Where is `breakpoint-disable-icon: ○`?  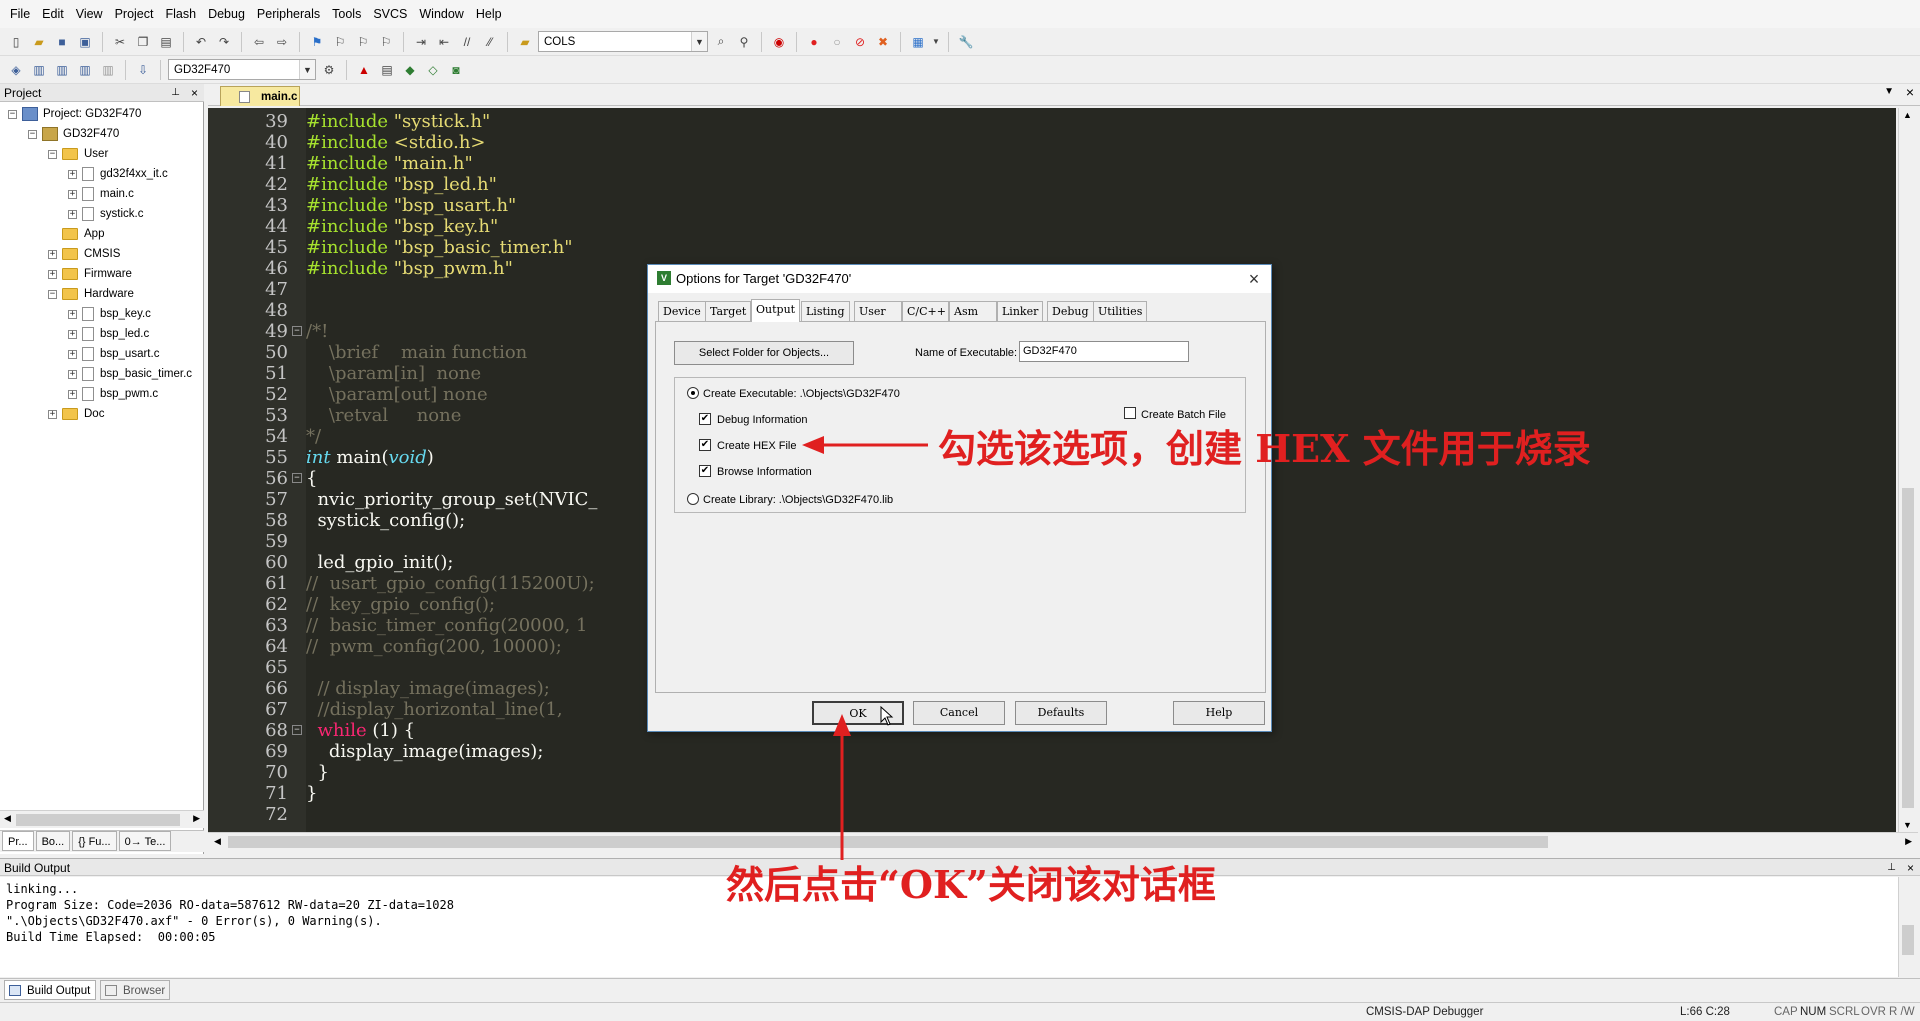 breakpoint-disable-icon: ○ is located at coordinates (837, 42).